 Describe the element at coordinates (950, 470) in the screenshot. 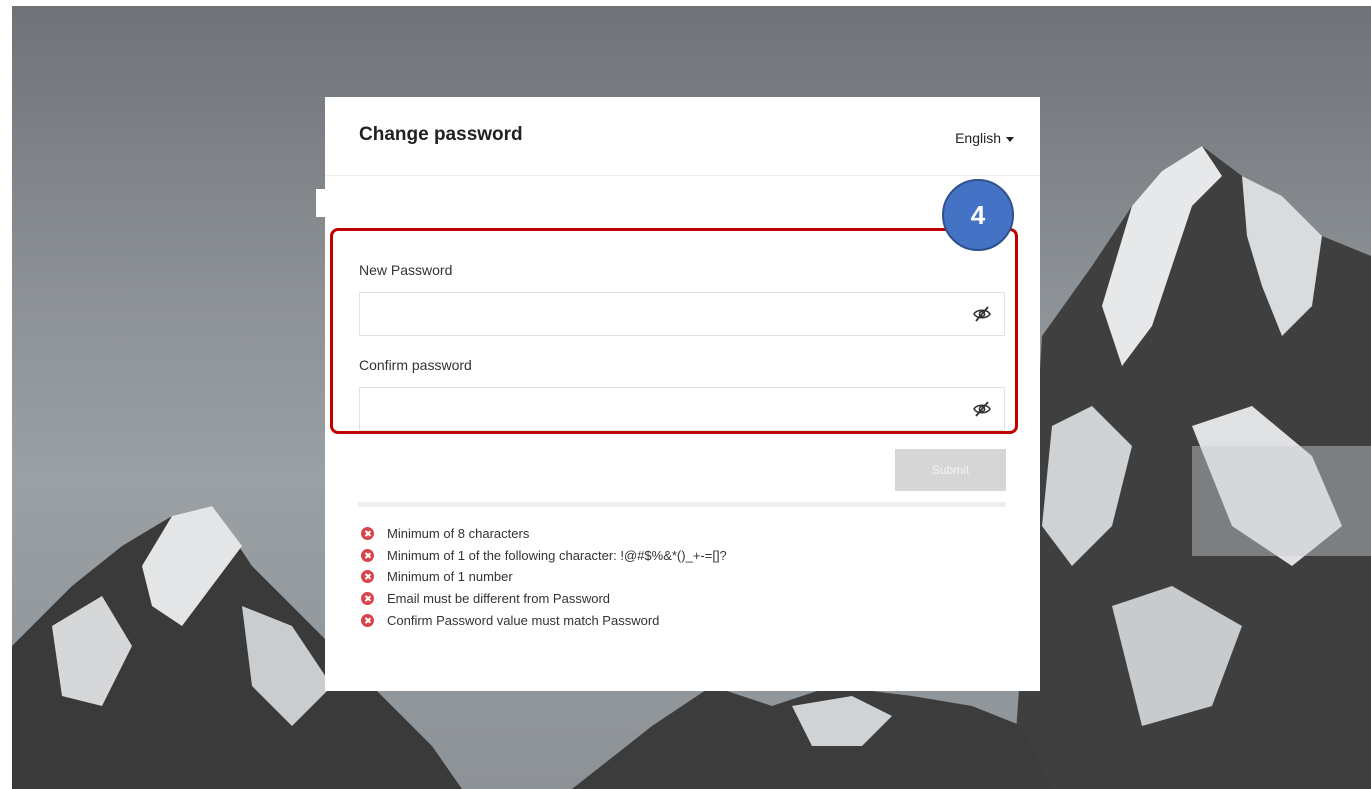

I see `submit-button: Submit` at that location.